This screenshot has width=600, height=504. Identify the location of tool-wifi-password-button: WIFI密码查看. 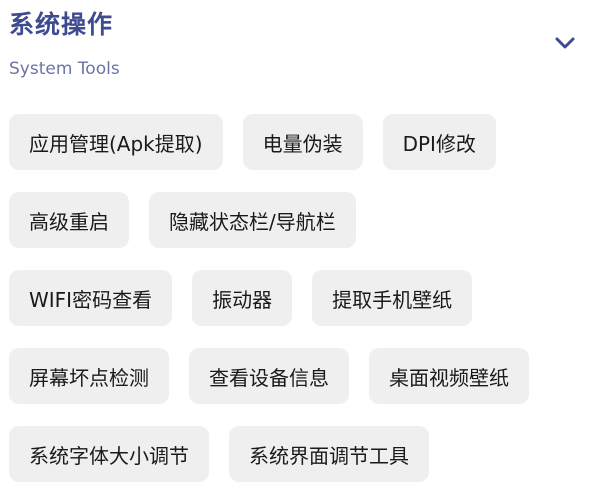
(91, 298).